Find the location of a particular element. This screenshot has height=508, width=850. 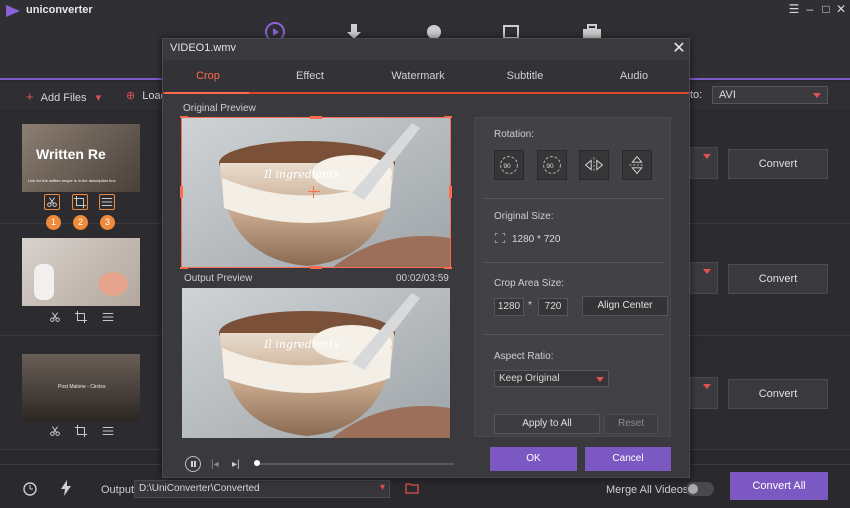

aspect-ratio-select: Keep Original is located at coordinates (551, 378).